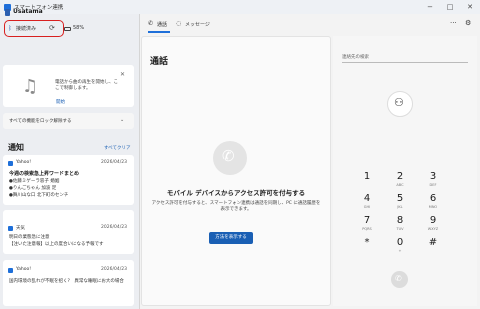 The width and height of the screenshot is (480, 309). Describe the element at coordinates (367, 207) in the screenshot. I see `dial-letters: GHI` at that location.